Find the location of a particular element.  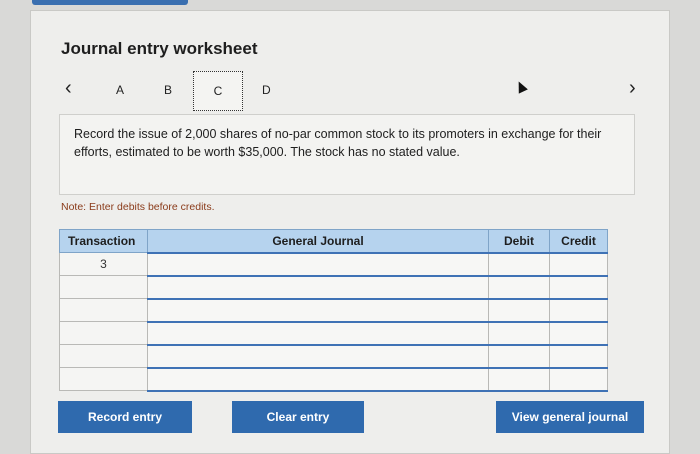

page-title: Journal entry worksheet is located at coordinates (159, 48).